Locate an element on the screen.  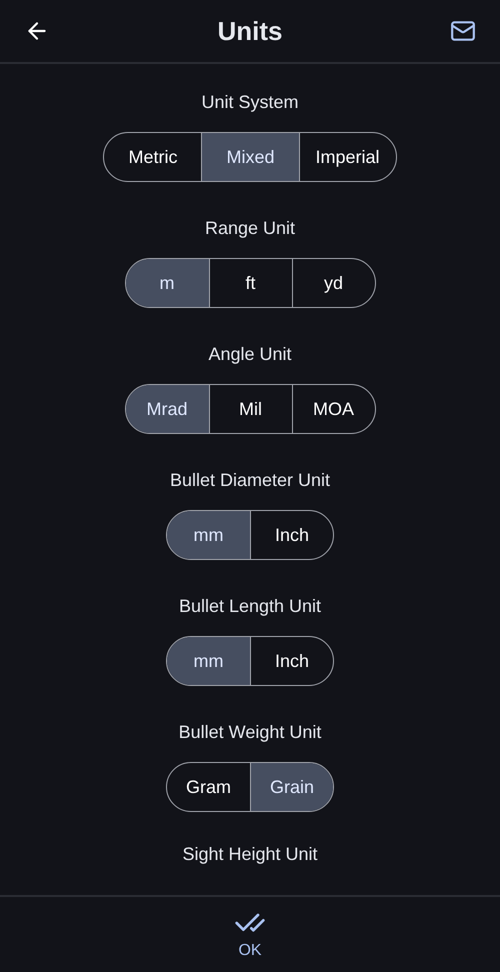
group-label: Bullet Diameter Unit is located at coordinates (250, 480).